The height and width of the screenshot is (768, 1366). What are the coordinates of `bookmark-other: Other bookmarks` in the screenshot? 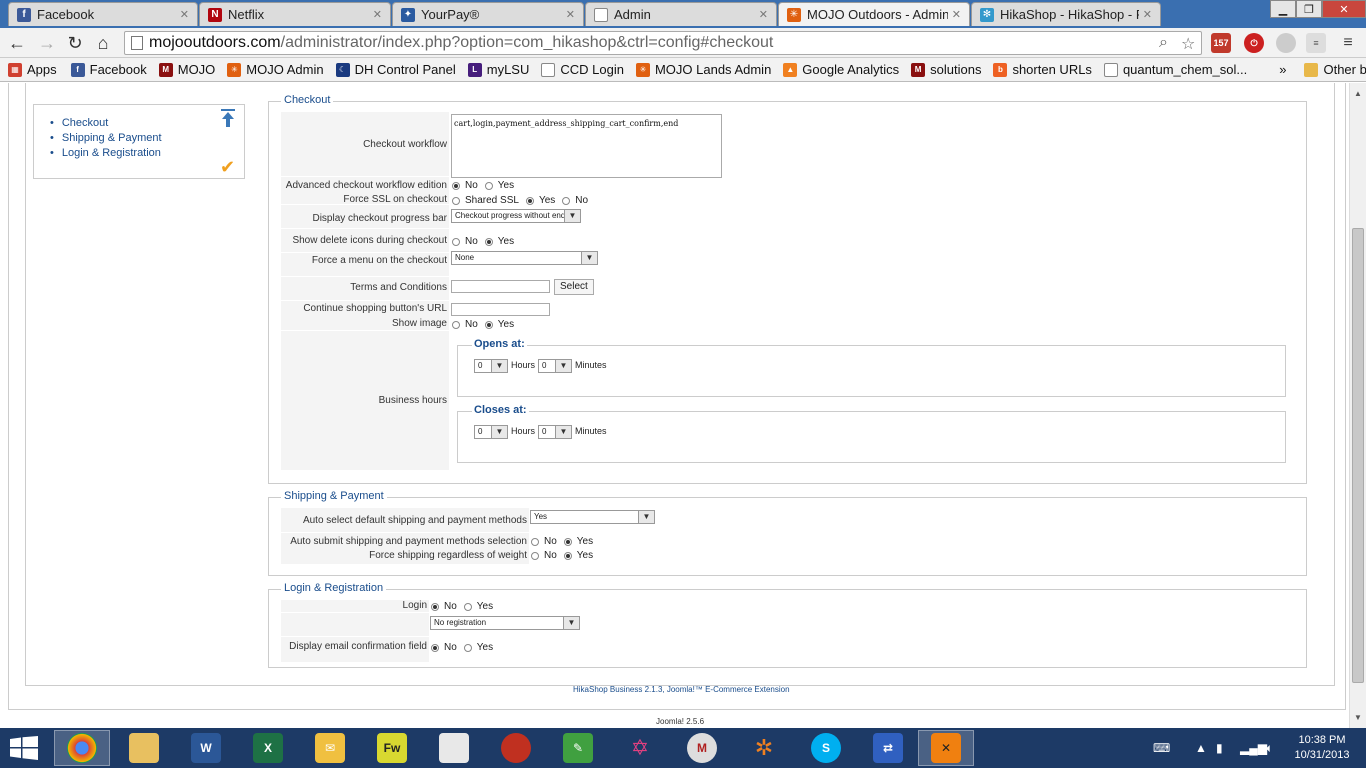 It's located at (1335, 69).